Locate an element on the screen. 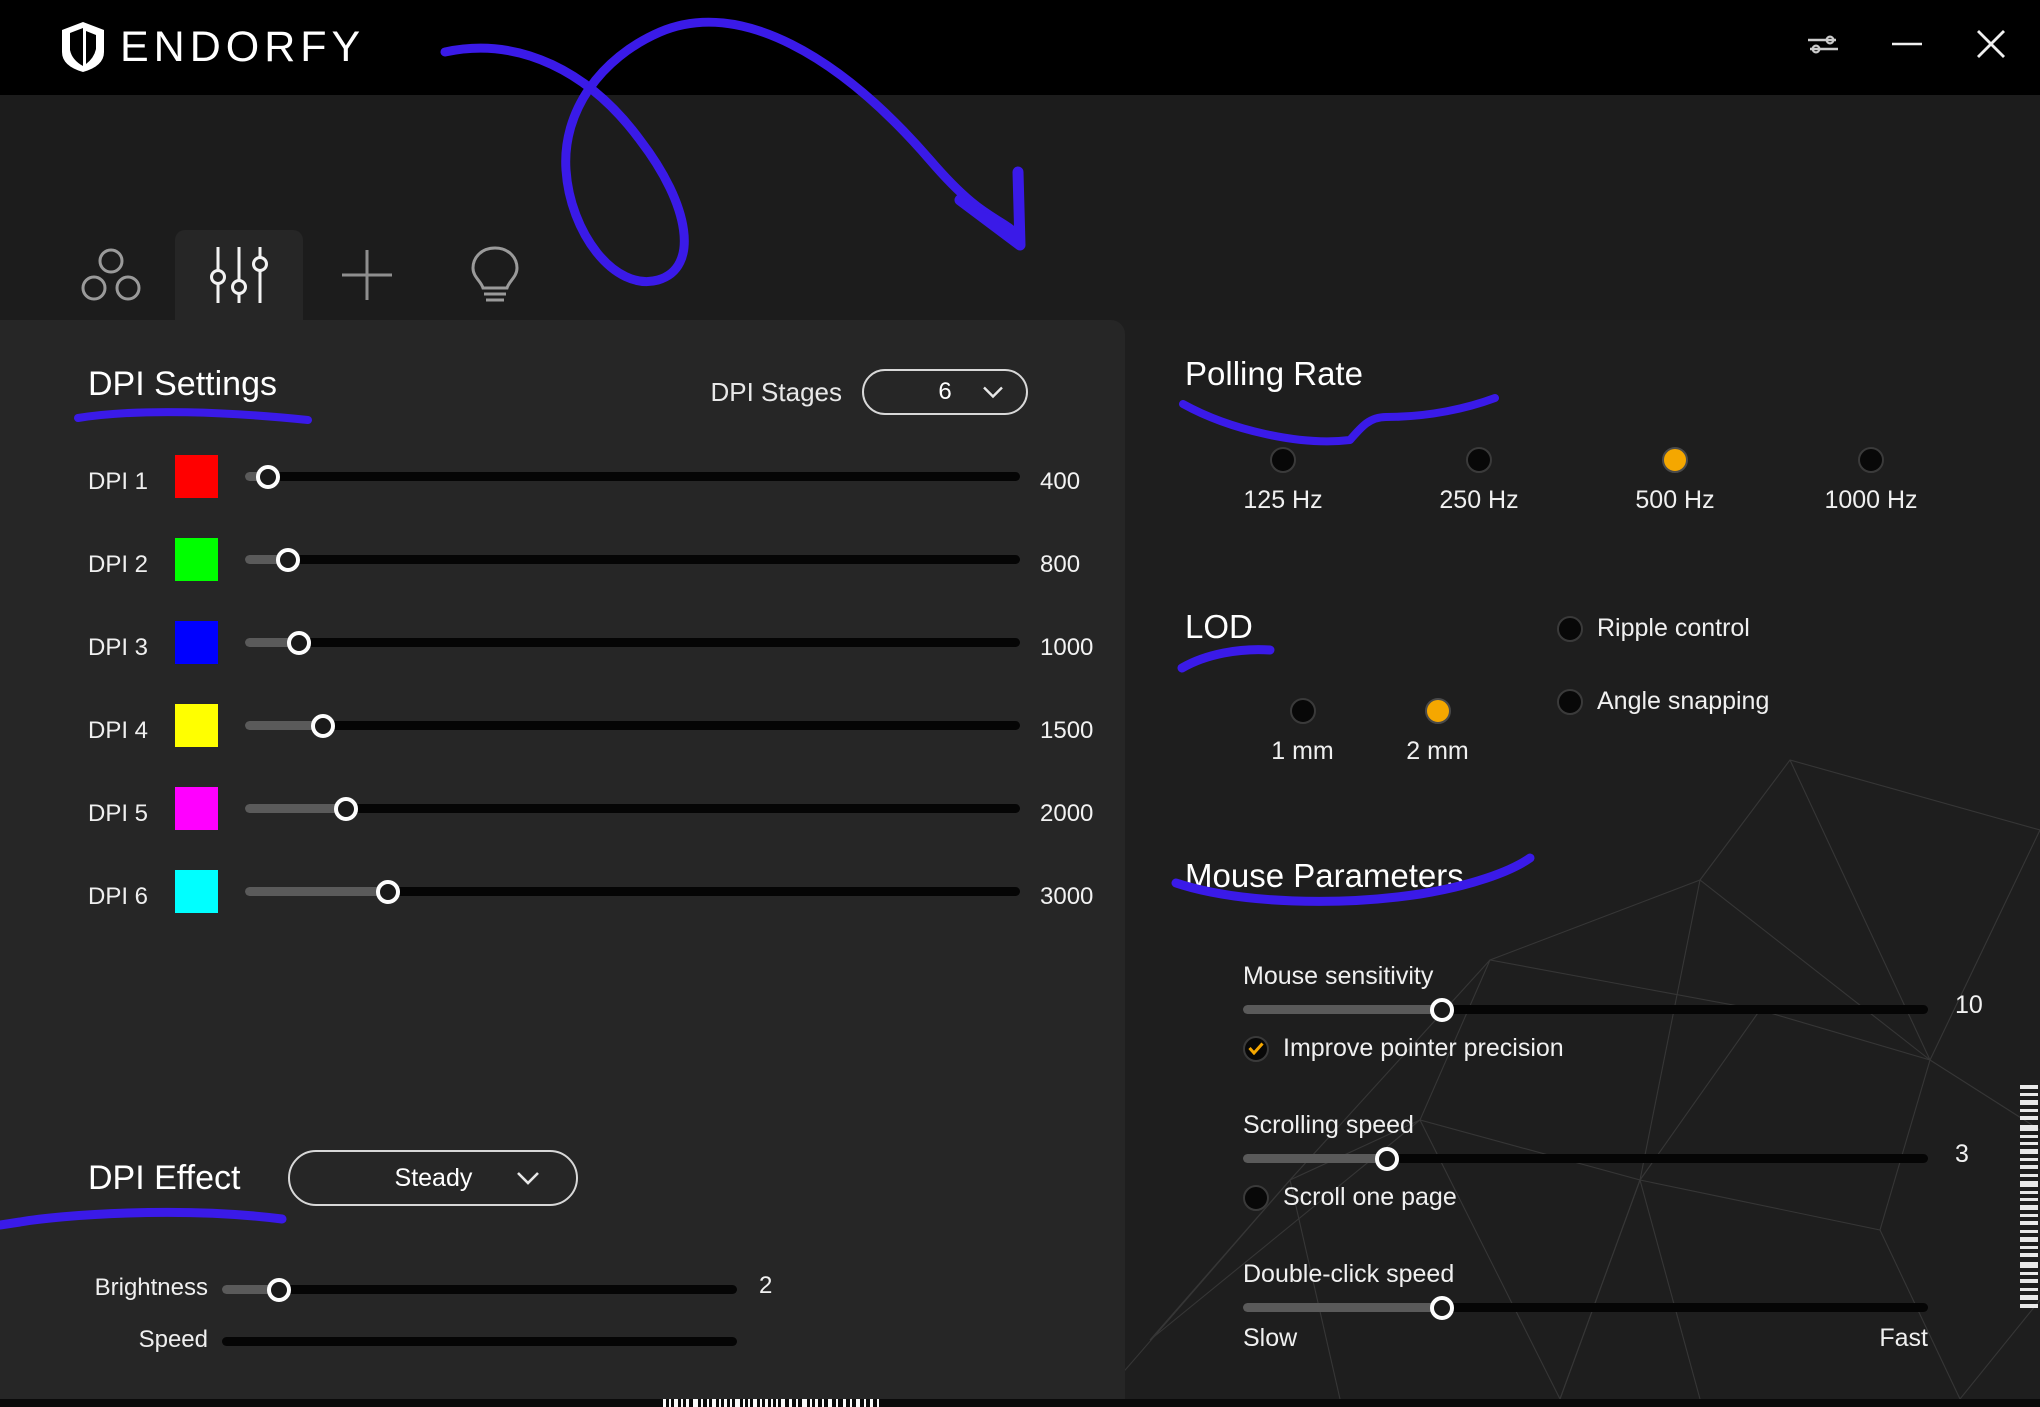 This screenshot has width=2040, height=1407. three-circles-icon is located at coordinates (111, 274).